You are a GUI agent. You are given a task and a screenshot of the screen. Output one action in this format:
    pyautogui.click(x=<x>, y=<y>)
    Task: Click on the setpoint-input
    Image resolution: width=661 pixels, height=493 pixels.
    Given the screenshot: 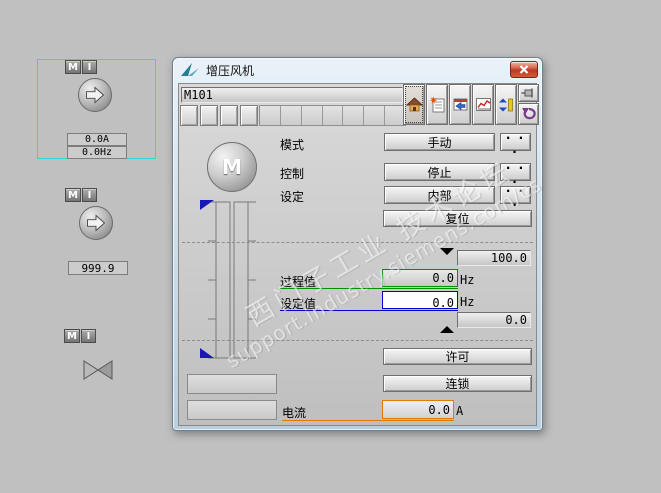 What is the action you would take?
    pyautogui.click(x=420, y=303)
    